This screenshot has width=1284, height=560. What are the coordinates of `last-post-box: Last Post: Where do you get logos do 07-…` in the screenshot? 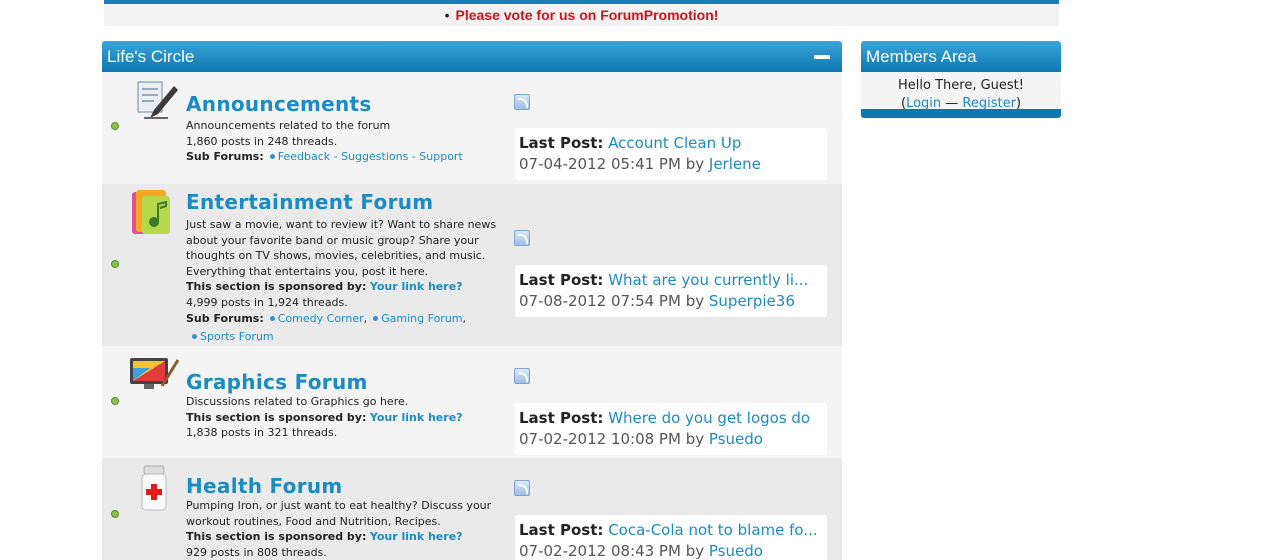 It's located at (671, 429).